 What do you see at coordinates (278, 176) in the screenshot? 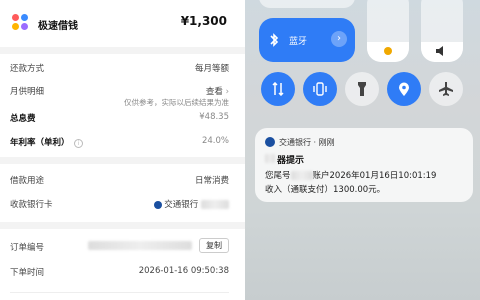
I see `notification-line1-prefix: 您尾号` at bounding box center [278, 176].